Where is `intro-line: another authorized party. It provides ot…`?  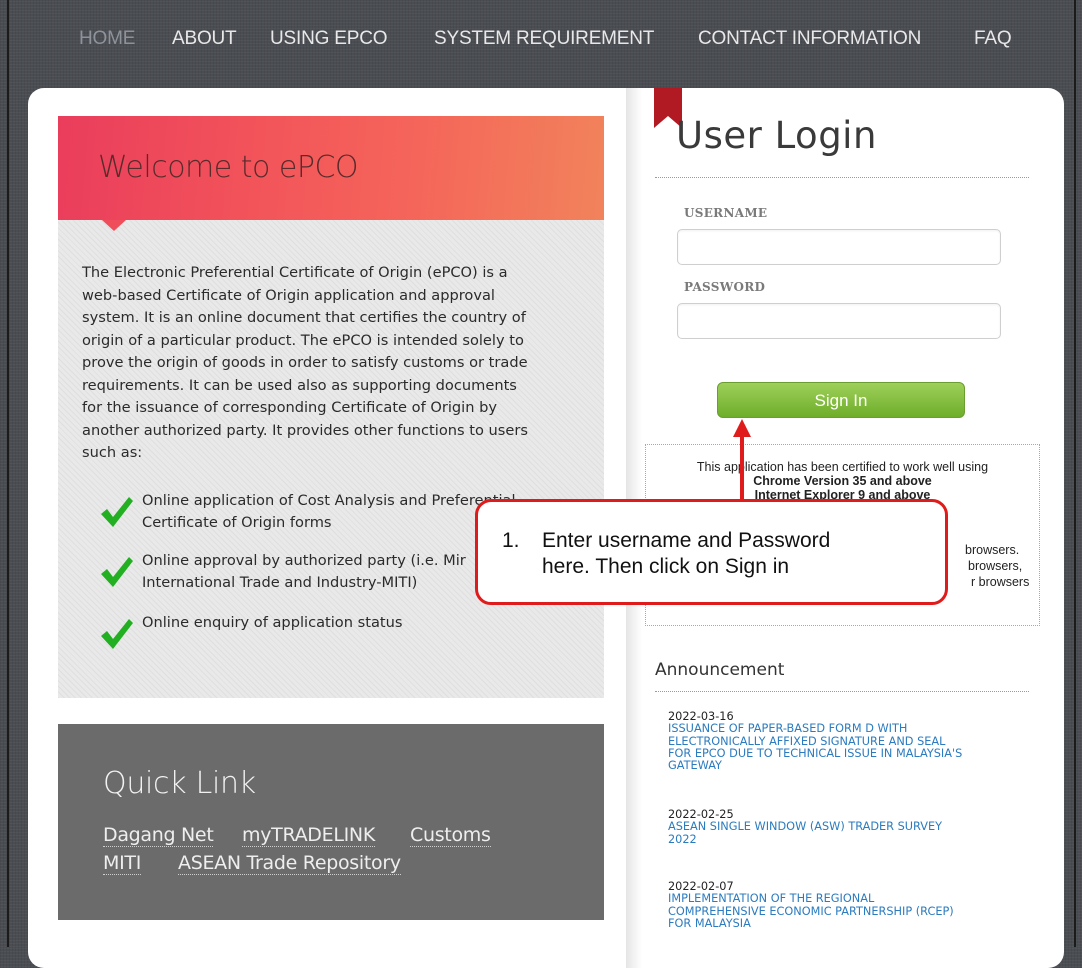
intro-line: another authorized party. It provides ot… is located at coordinates (305, 430).